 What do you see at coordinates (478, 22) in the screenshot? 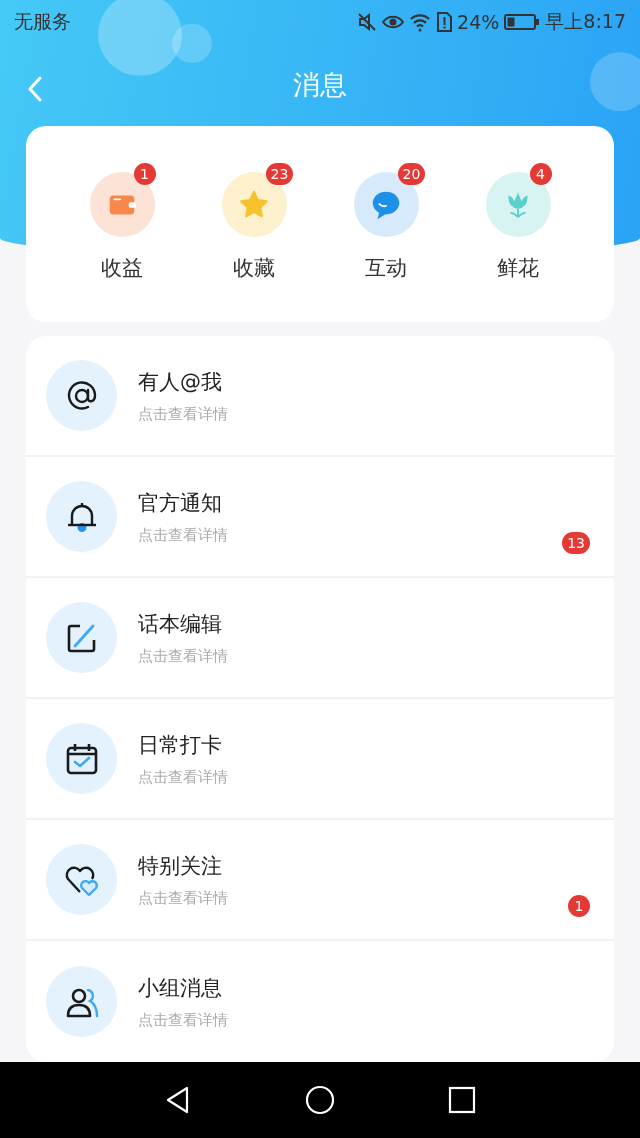
I see `battery-percent: 24%` at bounding box center [478, 22].